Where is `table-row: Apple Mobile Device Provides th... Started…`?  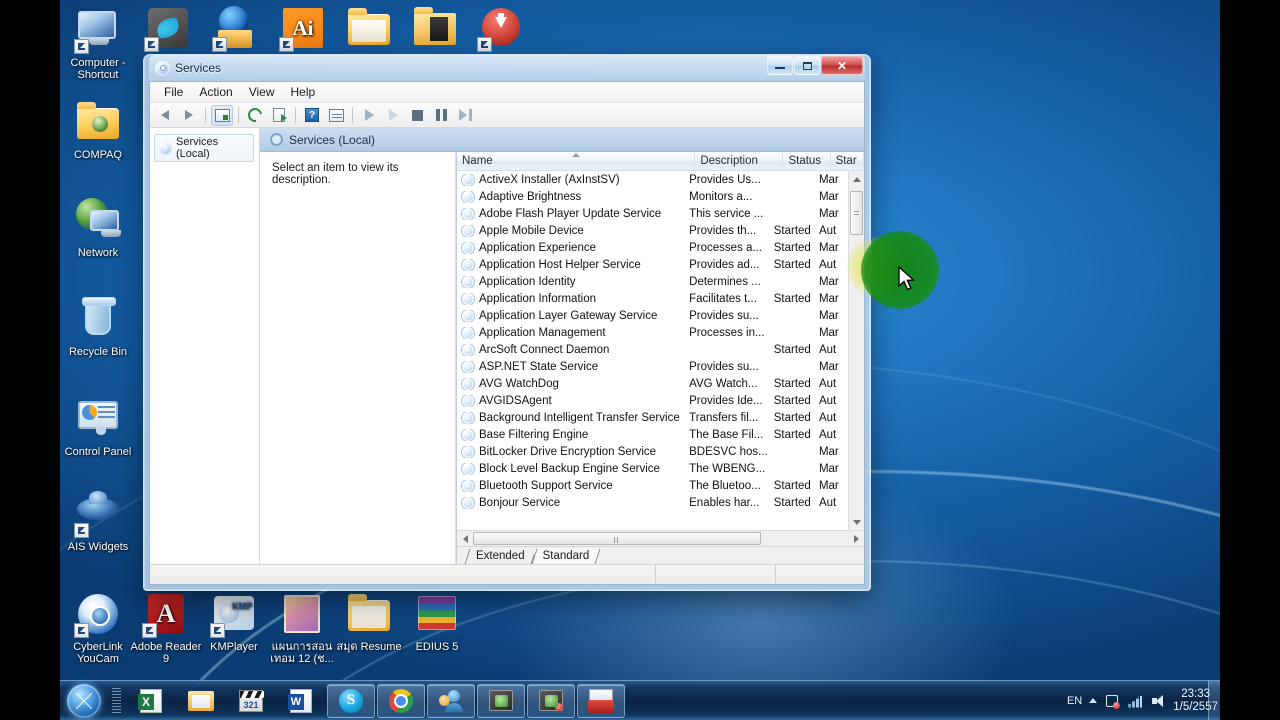
table-row: Apple Mobile Device Provides th... Started… is located at coordinates (652, 230).